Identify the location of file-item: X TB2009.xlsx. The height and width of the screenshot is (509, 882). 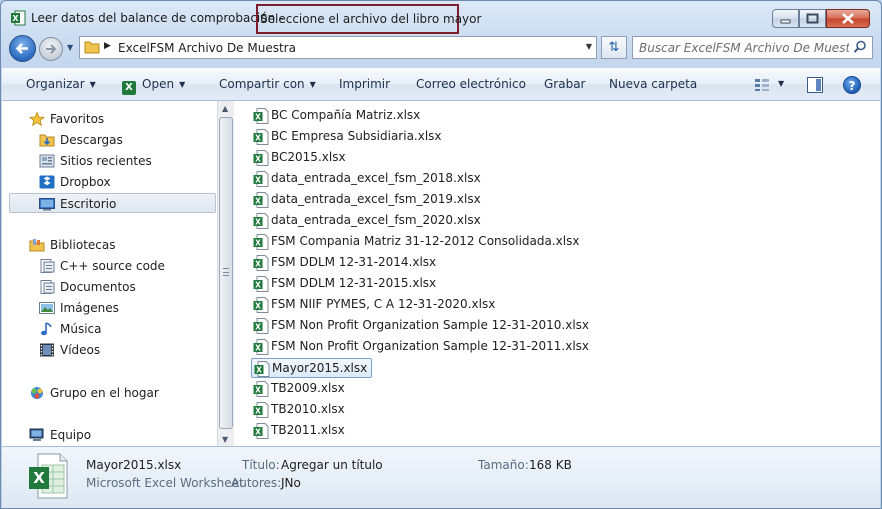
(300, 389).